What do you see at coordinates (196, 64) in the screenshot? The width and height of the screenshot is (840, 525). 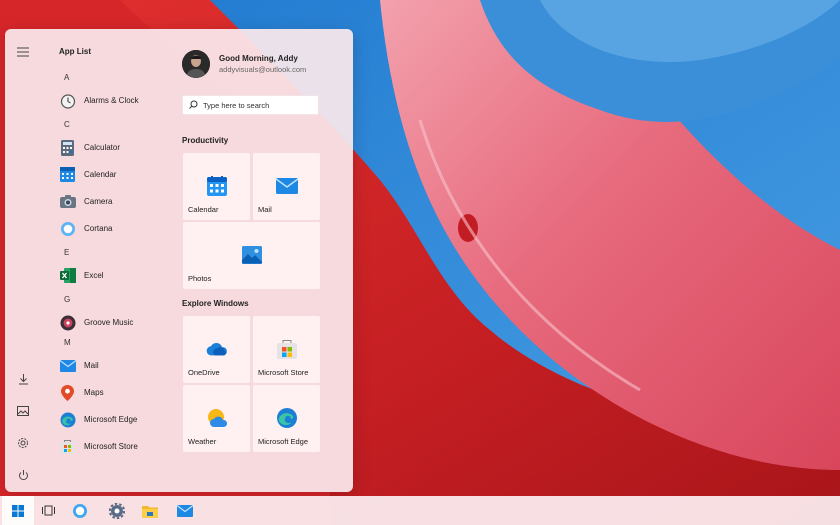 I see `avatar` at bounding box center [196, 64].